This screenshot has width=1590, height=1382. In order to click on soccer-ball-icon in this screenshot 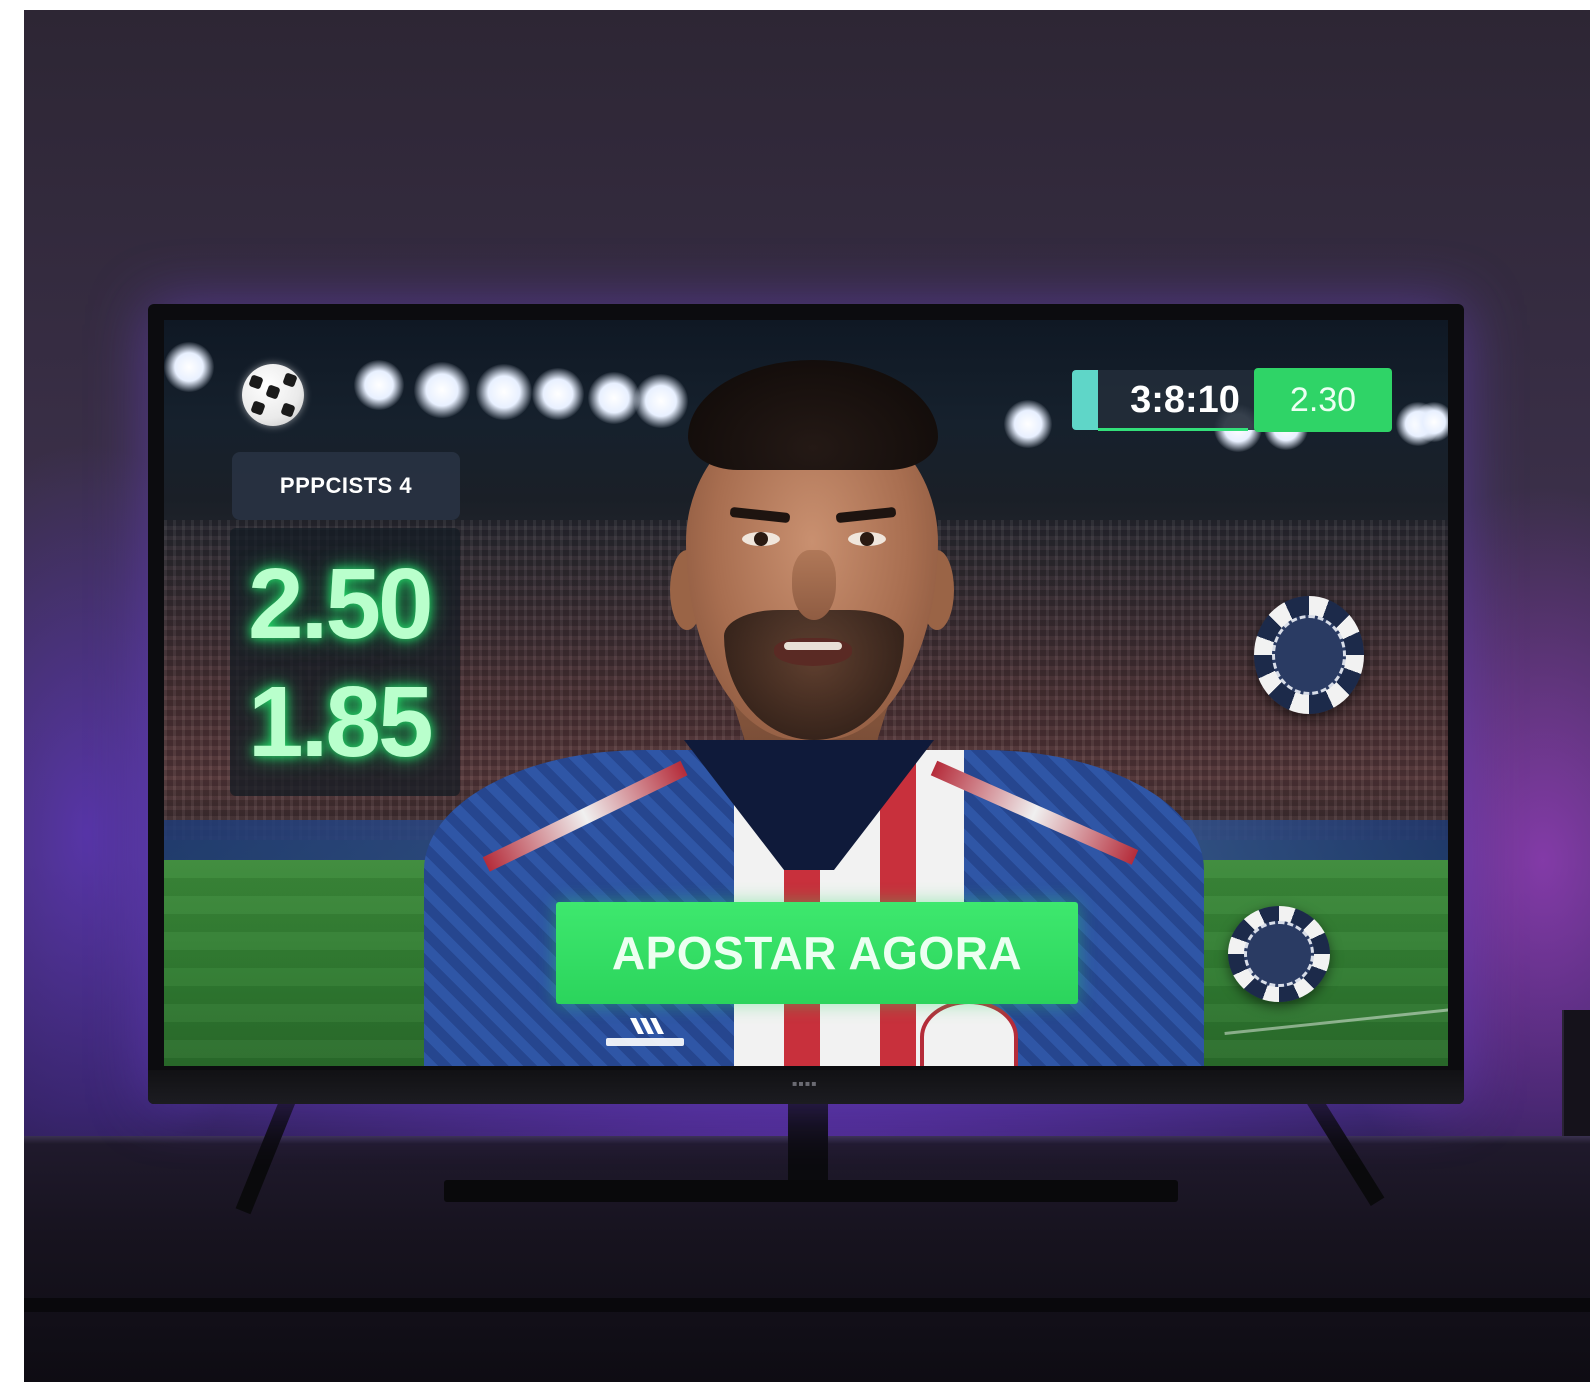, I will do `click(273, 395)`.